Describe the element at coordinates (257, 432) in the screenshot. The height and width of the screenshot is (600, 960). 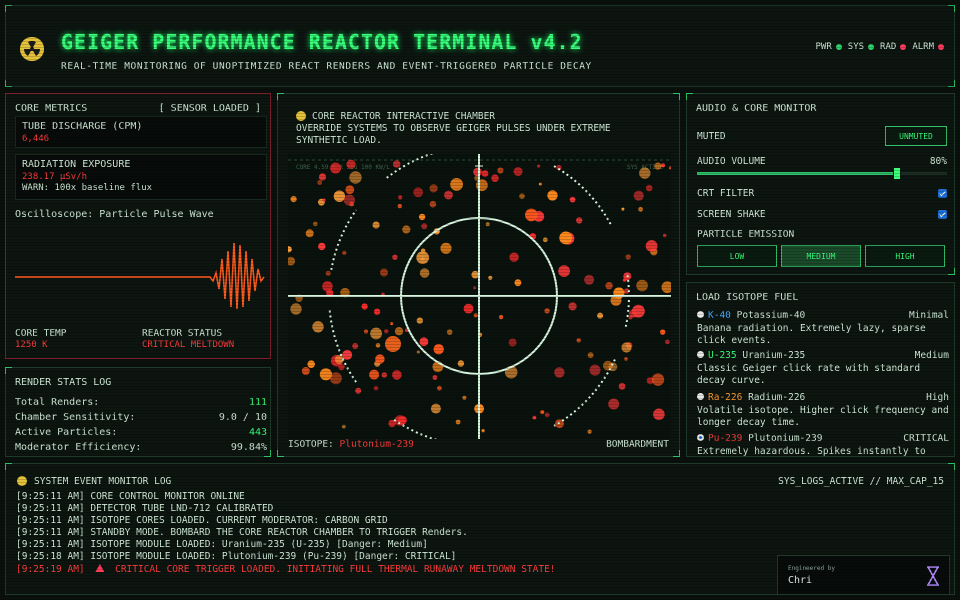
I see `stat-value: 443` at that location.